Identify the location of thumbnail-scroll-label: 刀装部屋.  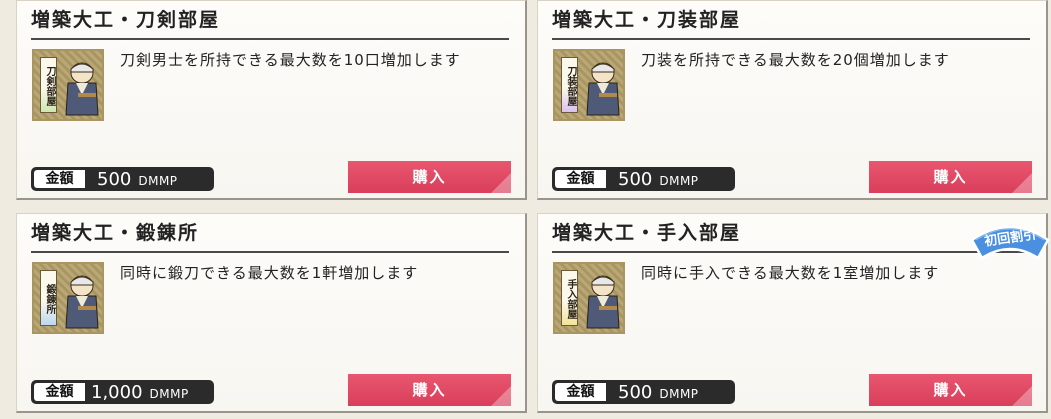
(569, 85).